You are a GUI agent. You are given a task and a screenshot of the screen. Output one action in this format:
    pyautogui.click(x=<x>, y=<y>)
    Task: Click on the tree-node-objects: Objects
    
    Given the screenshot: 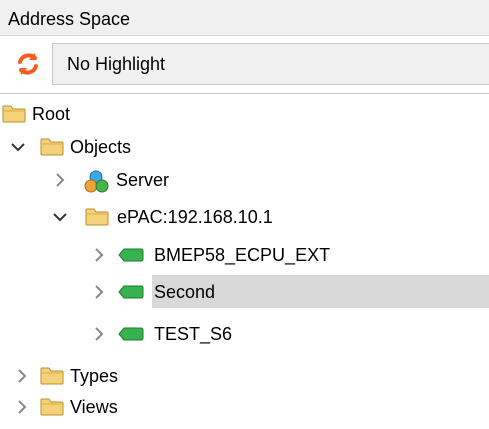 What is the action you would take?
    pyautogui.click(x=244, y=147)
    